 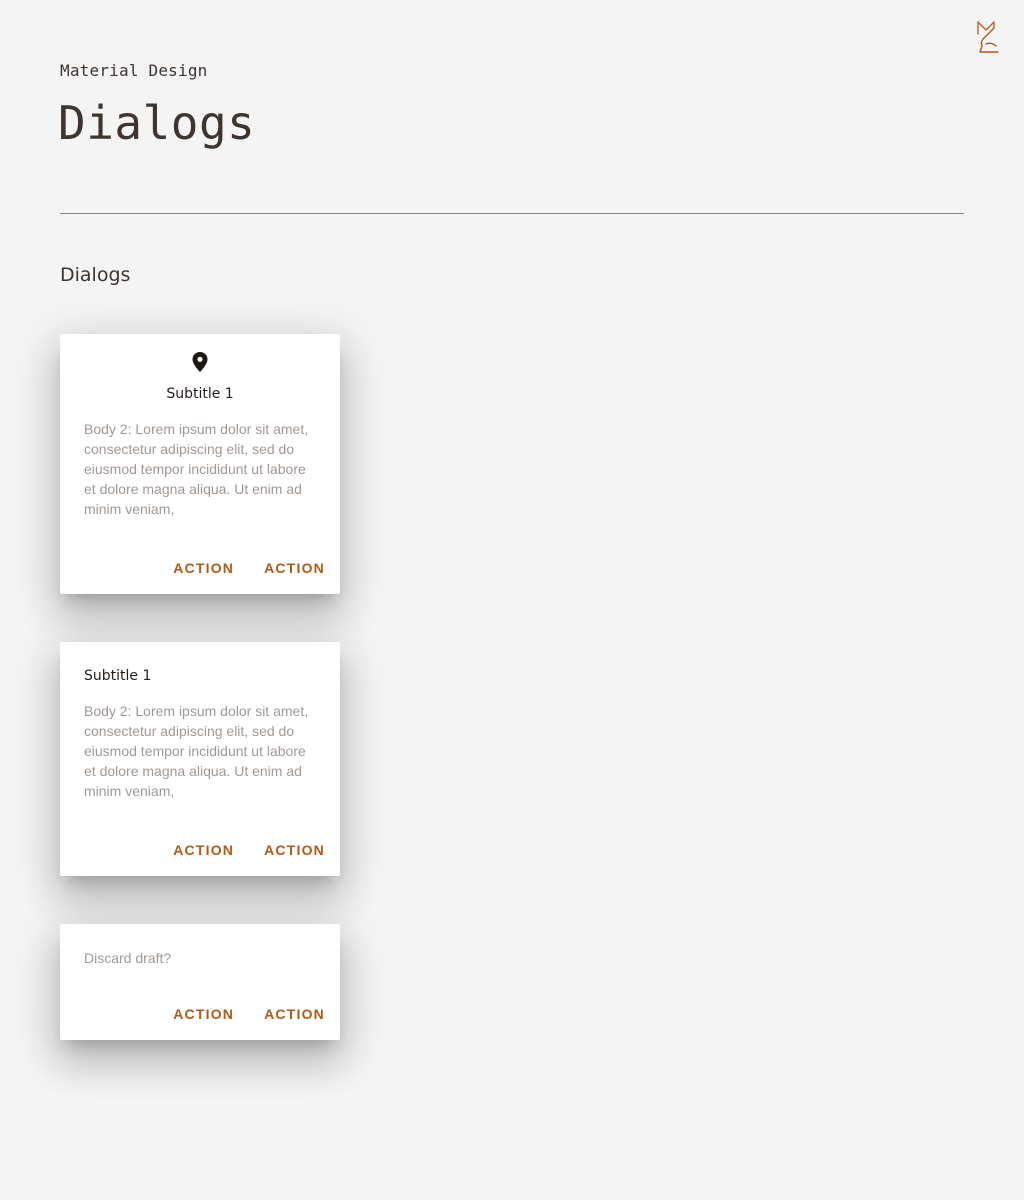 I want to click on page-eyebrow: Material Design, so click(x=134, y=70).